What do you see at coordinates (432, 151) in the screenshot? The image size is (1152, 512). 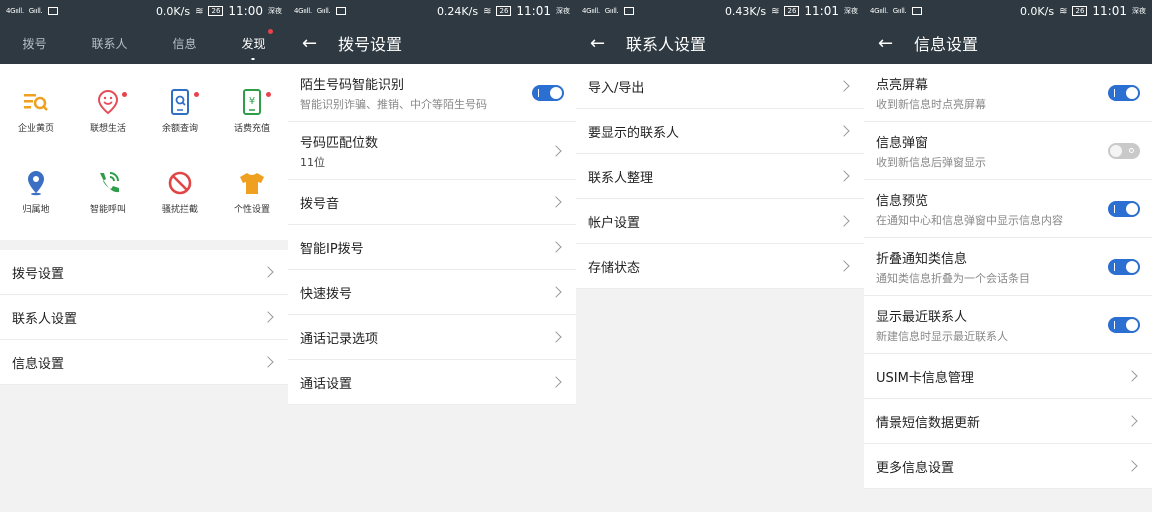 I see `match-digits-row: 号码匹配位数 11位` at bounding box center [432, 151].